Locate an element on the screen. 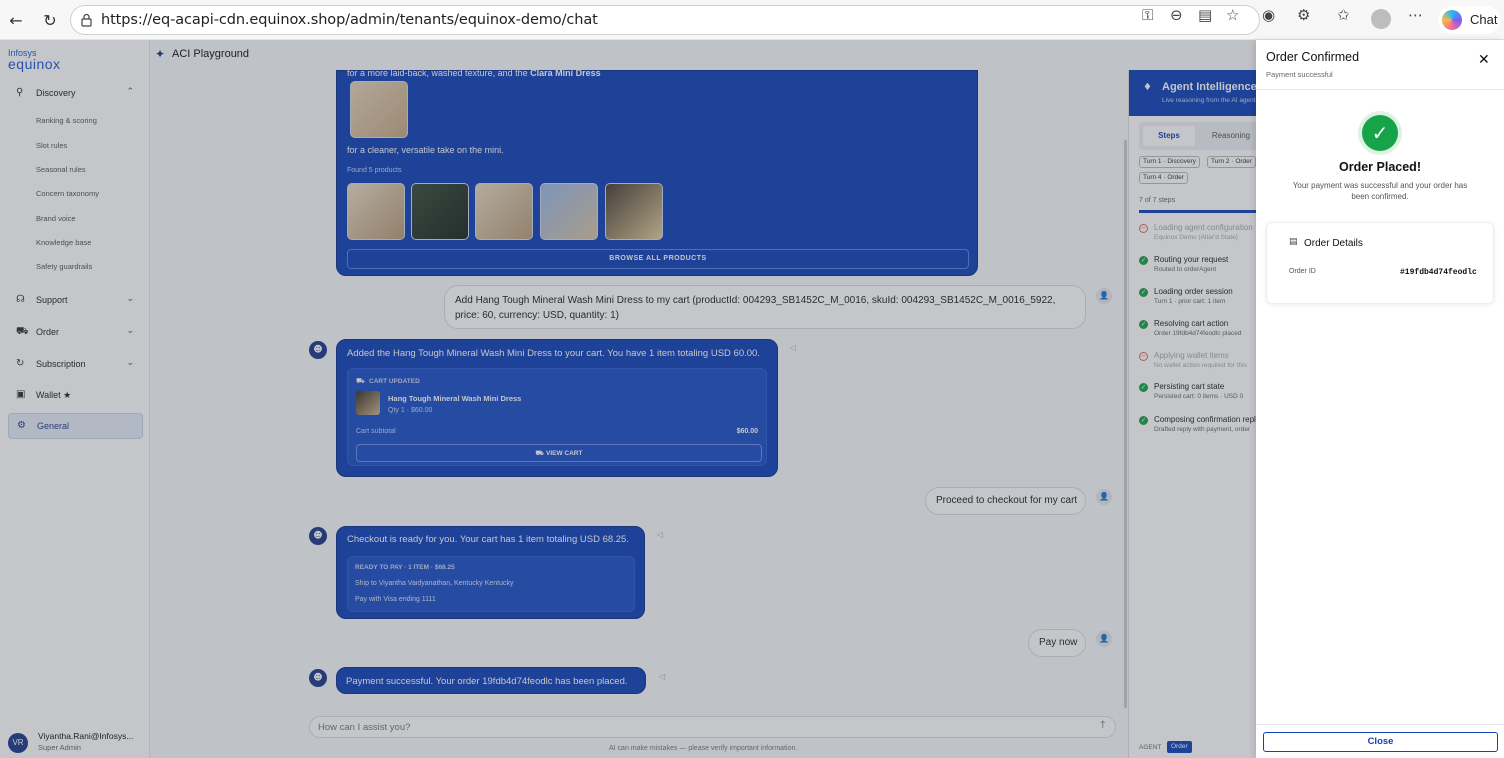 This screenshot has height=758, width=1504. drawer-subtitle: Payment successful is located at coordinates (1299, 74).